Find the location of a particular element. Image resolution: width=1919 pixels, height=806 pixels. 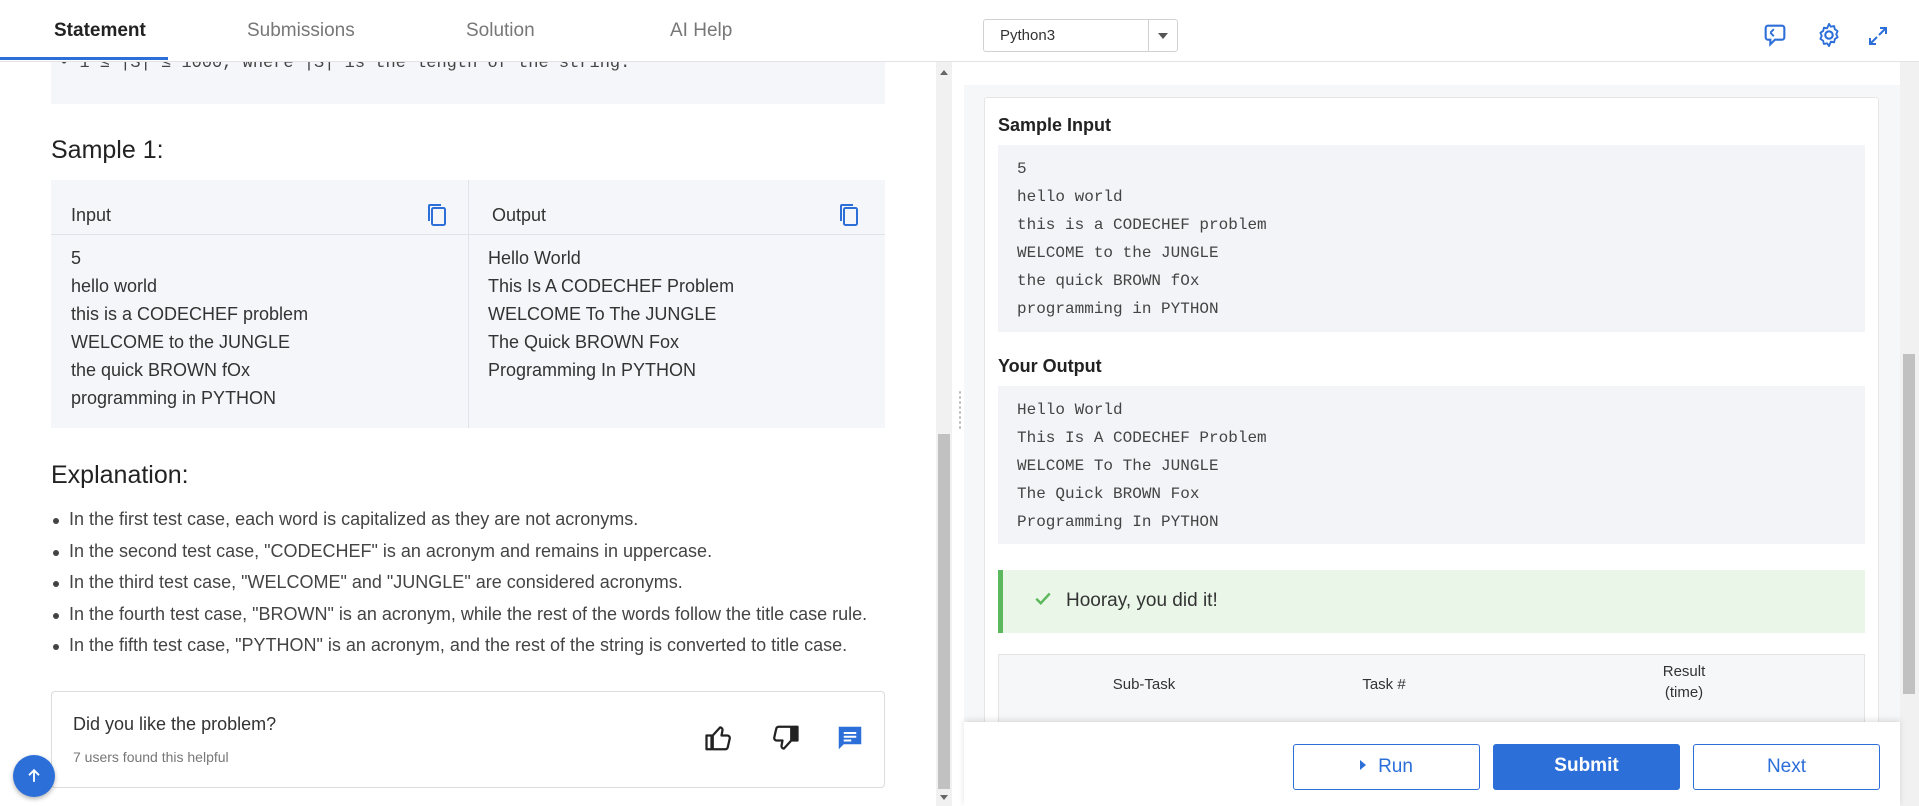

output-line: This Is A CODECHEF Problem is located at coordinates (611, 286).